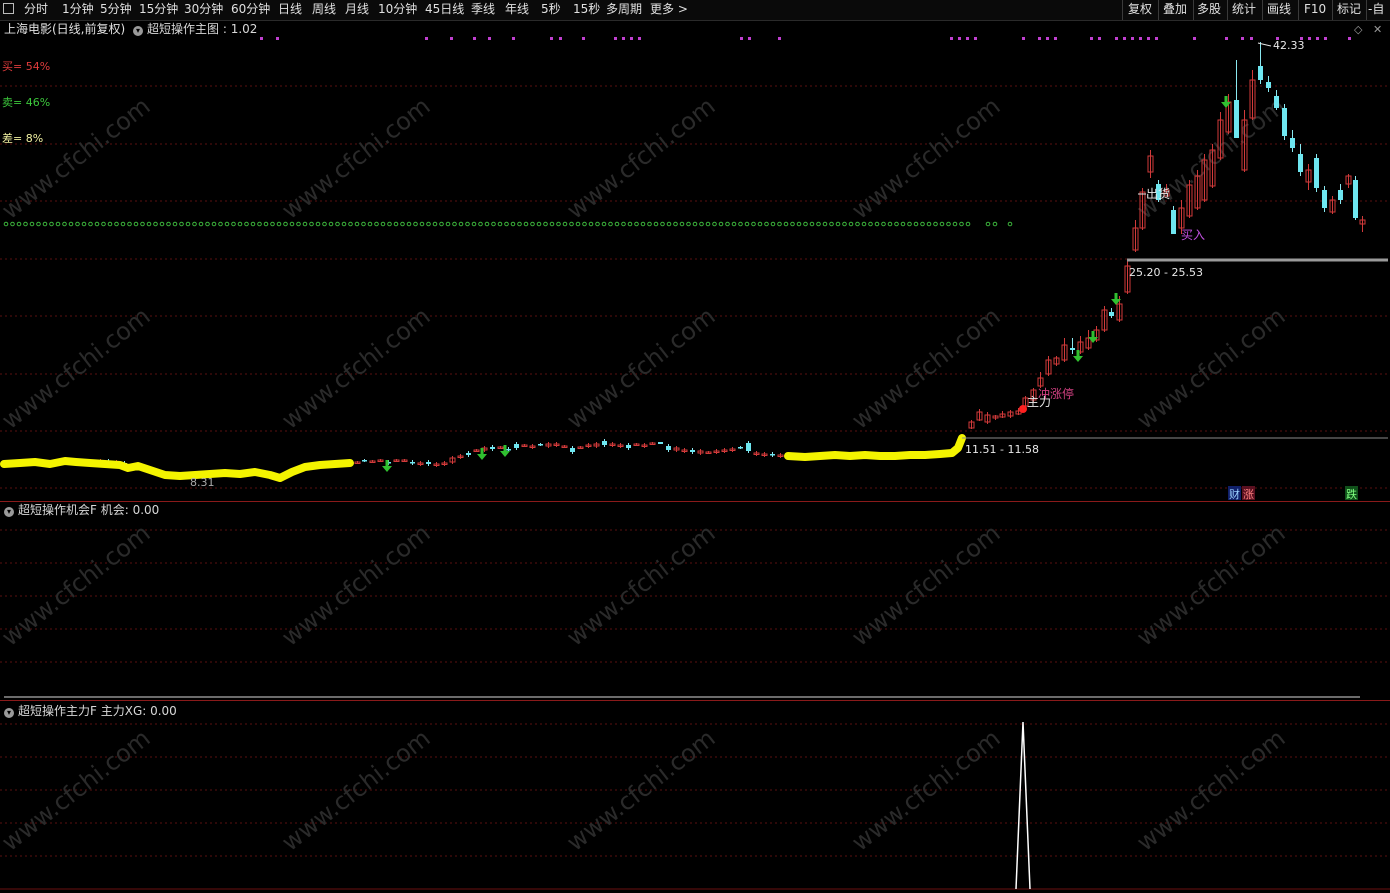  Describe the element at coordinates (1175, 9) in the screenshot. I see `overlay-button: 叠加` at that location.